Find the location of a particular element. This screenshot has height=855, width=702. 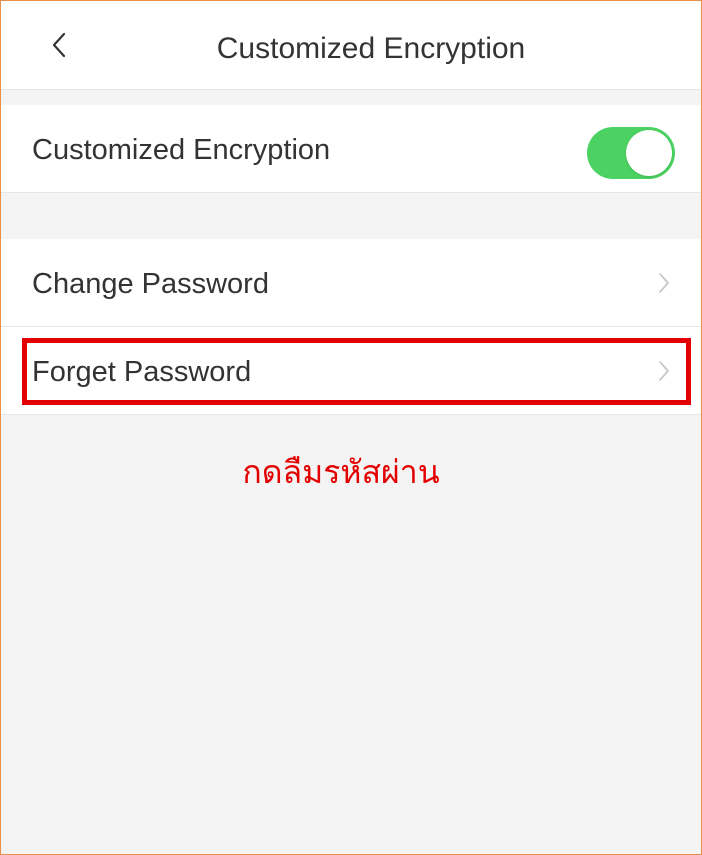

encryption-section: Customized Encryption is located at coordinates (351, 149).